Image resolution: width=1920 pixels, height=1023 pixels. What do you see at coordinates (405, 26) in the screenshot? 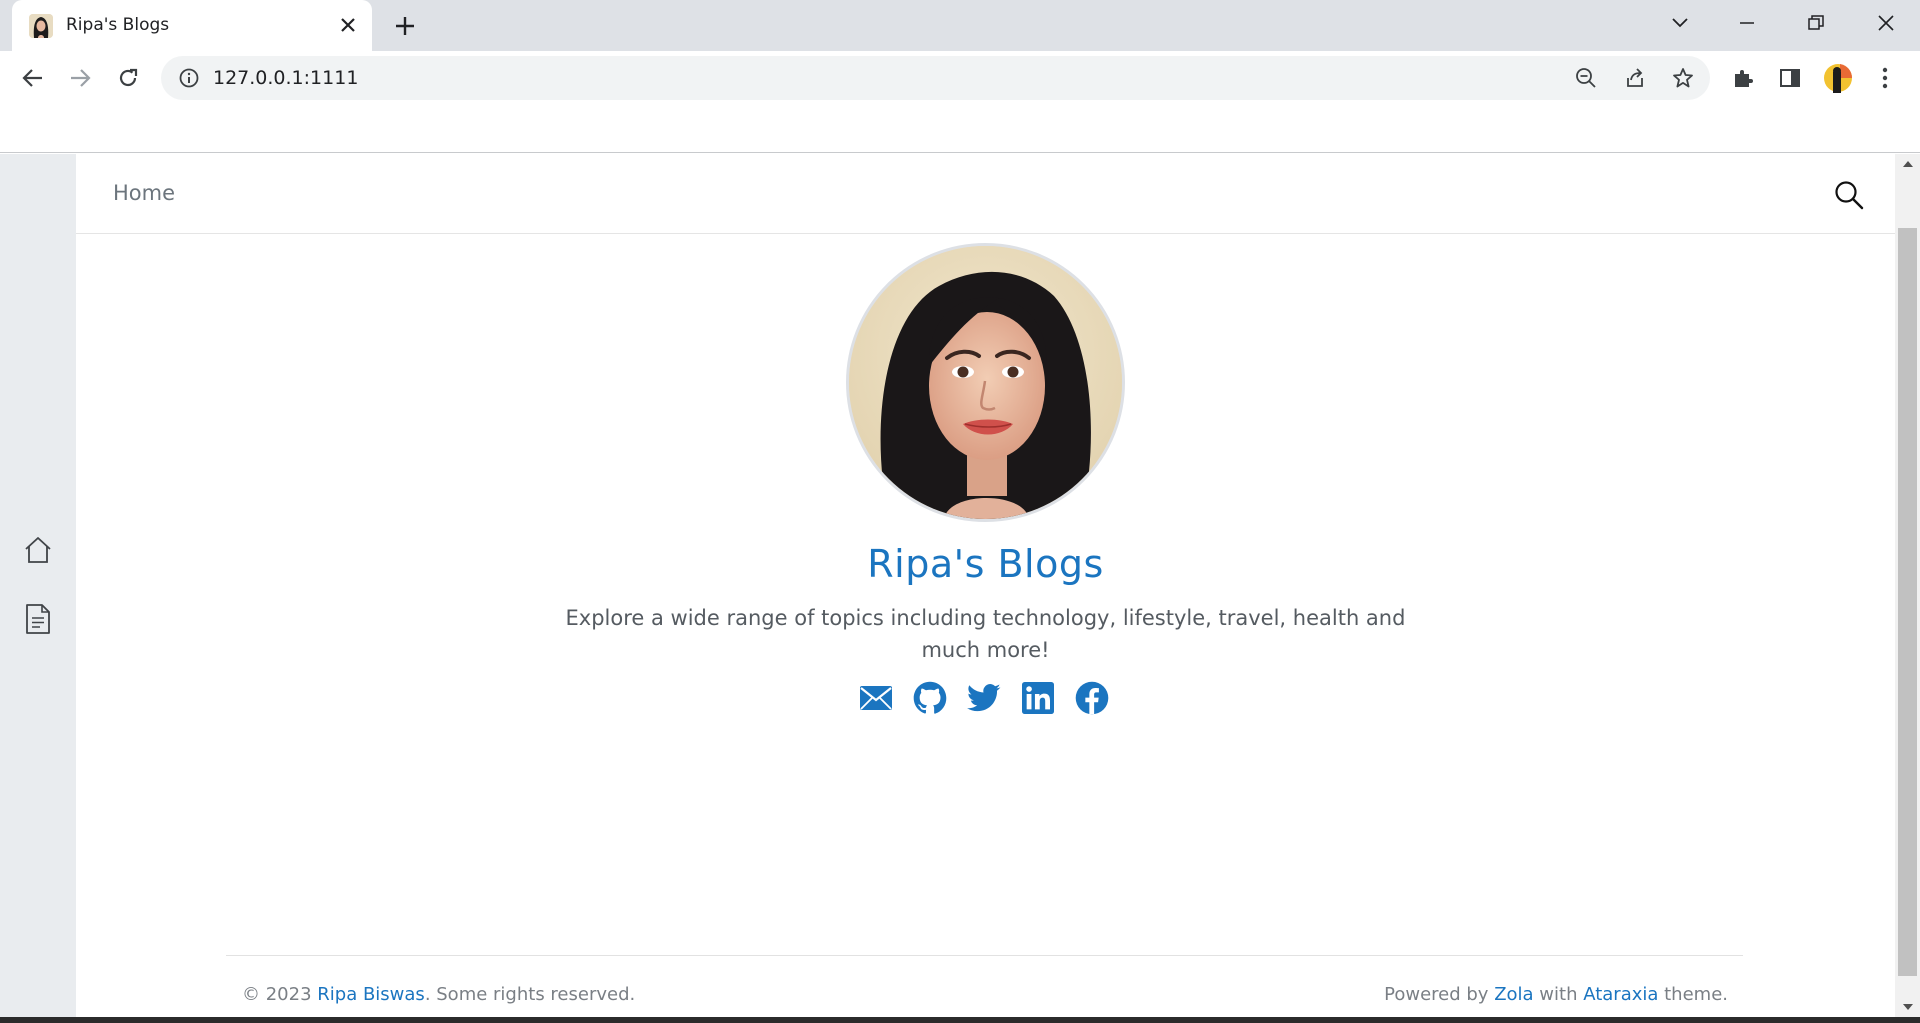
I see `new-tab-icon` at bounding box center [405, 26].